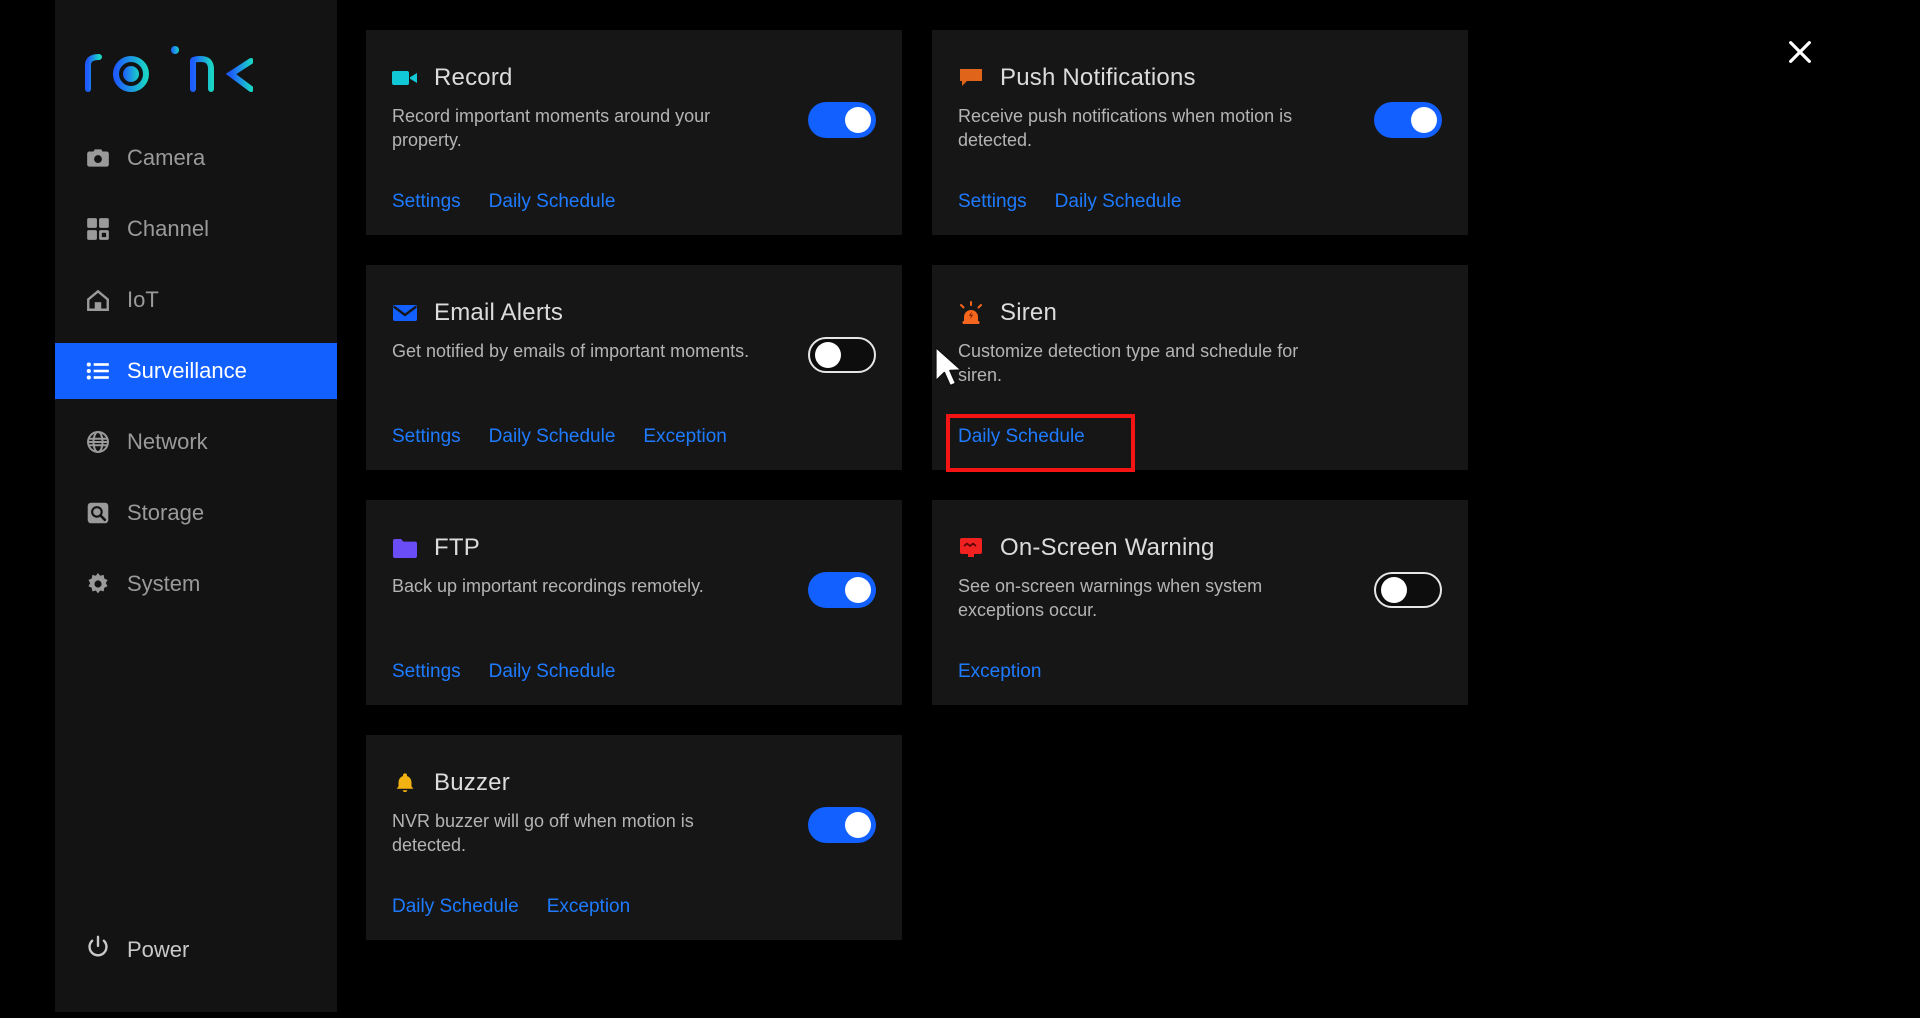  Describe the element at coordinates (634, 78) in the screenshot. I see `card-header: Record` at that location.